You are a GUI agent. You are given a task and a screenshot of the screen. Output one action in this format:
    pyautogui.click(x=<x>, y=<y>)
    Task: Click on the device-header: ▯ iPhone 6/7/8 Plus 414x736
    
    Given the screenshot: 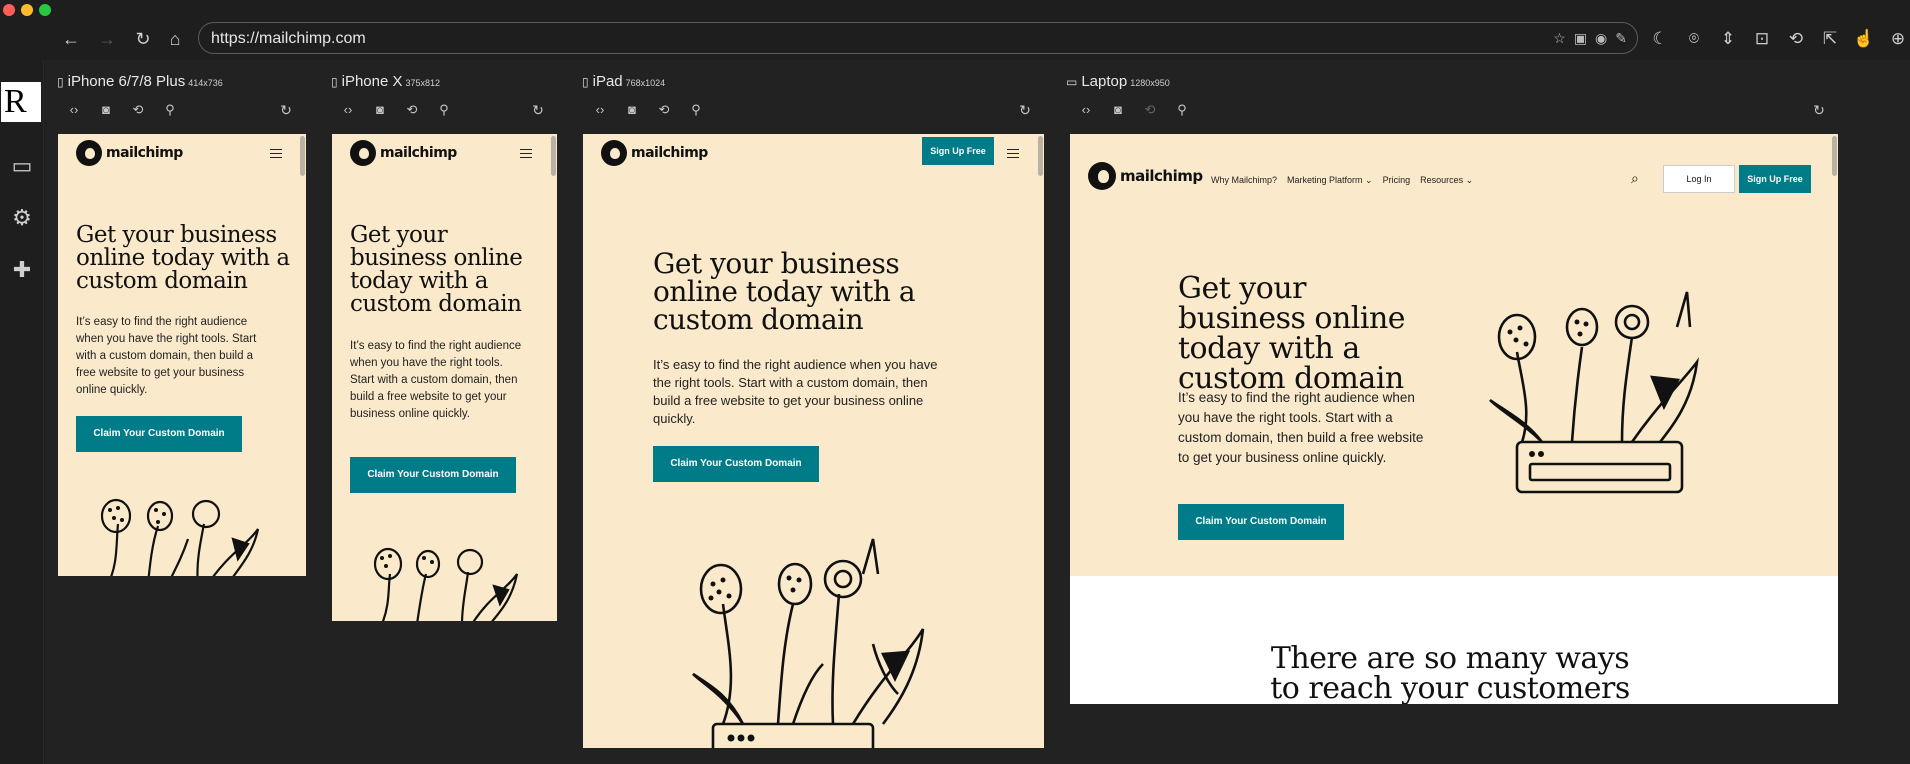 What is the action you would take?
    pyautogui.click(x=140, y=81)
    